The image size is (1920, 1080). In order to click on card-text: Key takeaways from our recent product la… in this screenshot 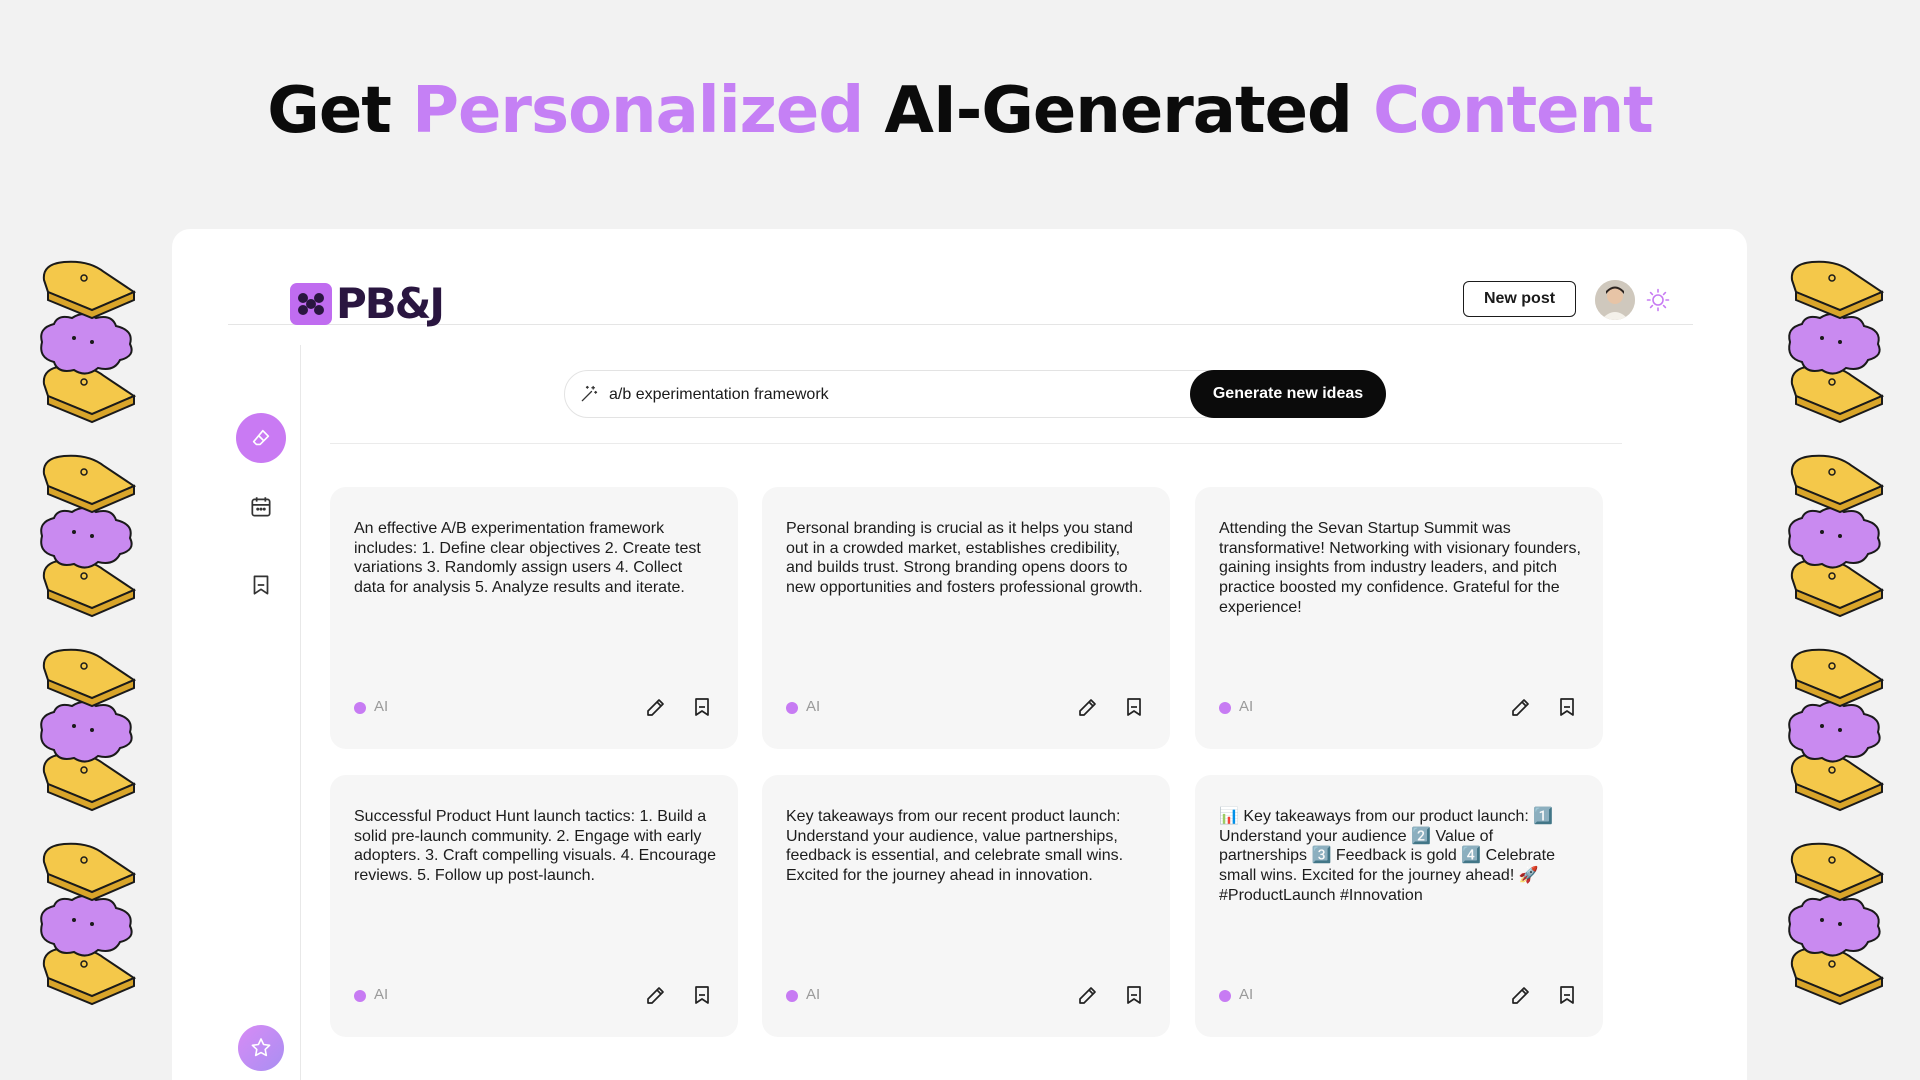, I will do `click(955, 846)`.